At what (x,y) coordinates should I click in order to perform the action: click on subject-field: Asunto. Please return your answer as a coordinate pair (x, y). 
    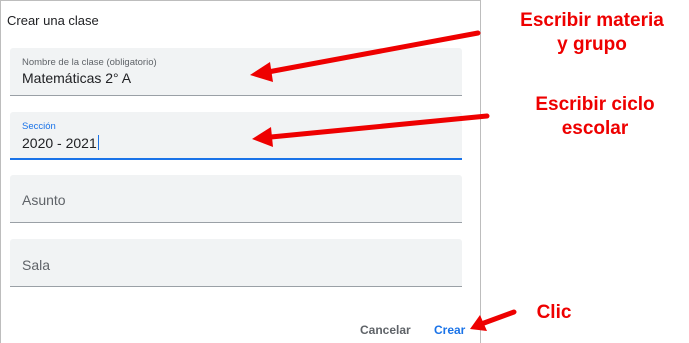
    Looking at the image, I should click on (236, 199).